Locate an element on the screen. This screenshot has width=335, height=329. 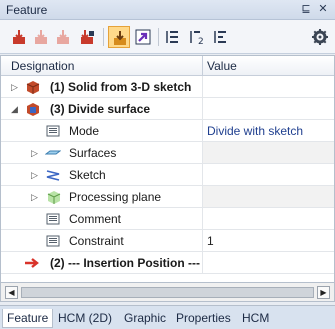
feature-red-1-icon is located at coordinates (19, 37).